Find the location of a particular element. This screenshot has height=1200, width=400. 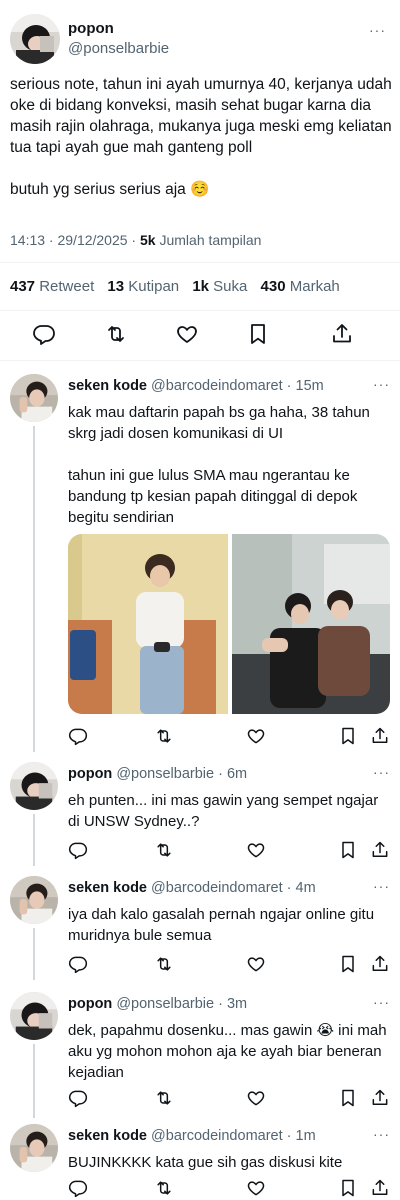

main-tweet-header: popon @ponselbarbie ··· is located at coordinates (200, 40).